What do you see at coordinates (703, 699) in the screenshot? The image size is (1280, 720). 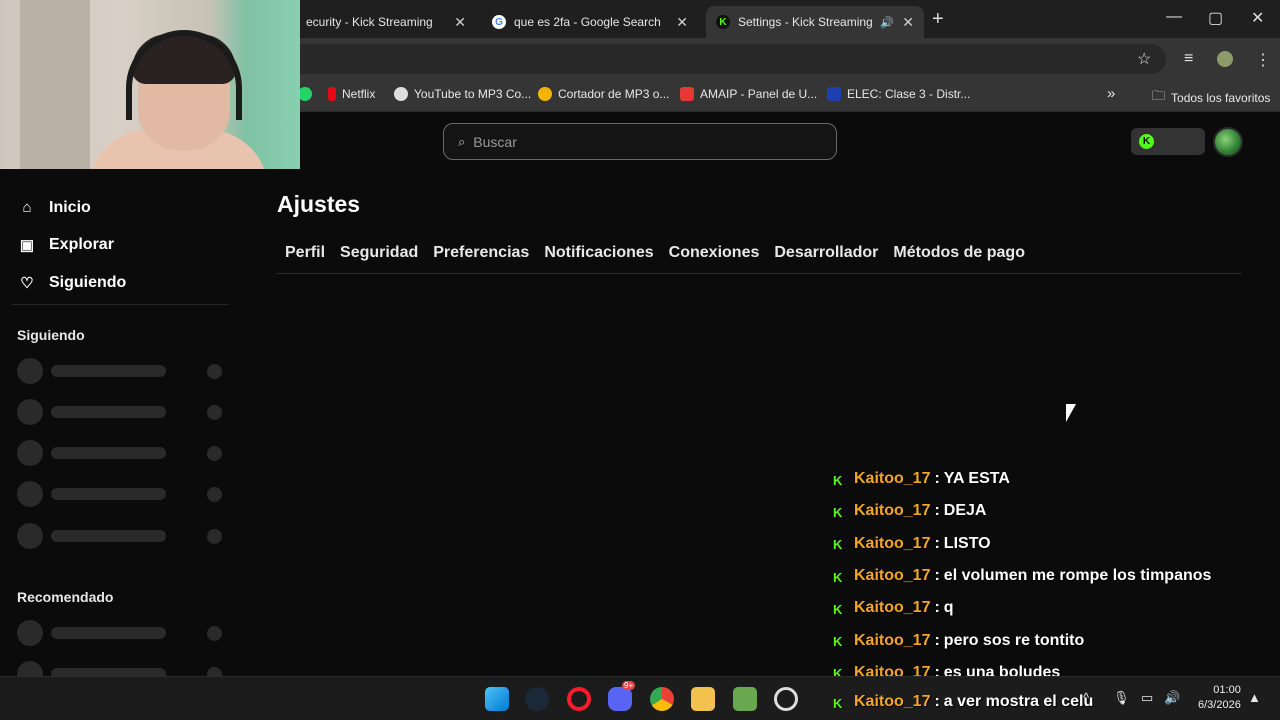 I see `file-explorer-icon` at bounding box center [703, 699].